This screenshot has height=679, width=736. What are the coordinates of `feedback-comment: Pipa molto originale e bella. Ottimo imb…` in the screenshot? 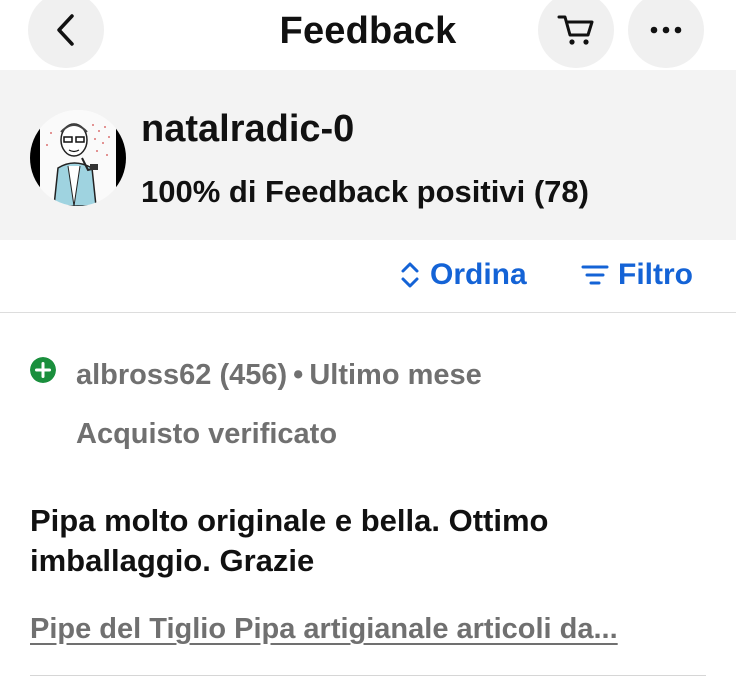 It's located at (289, 540).